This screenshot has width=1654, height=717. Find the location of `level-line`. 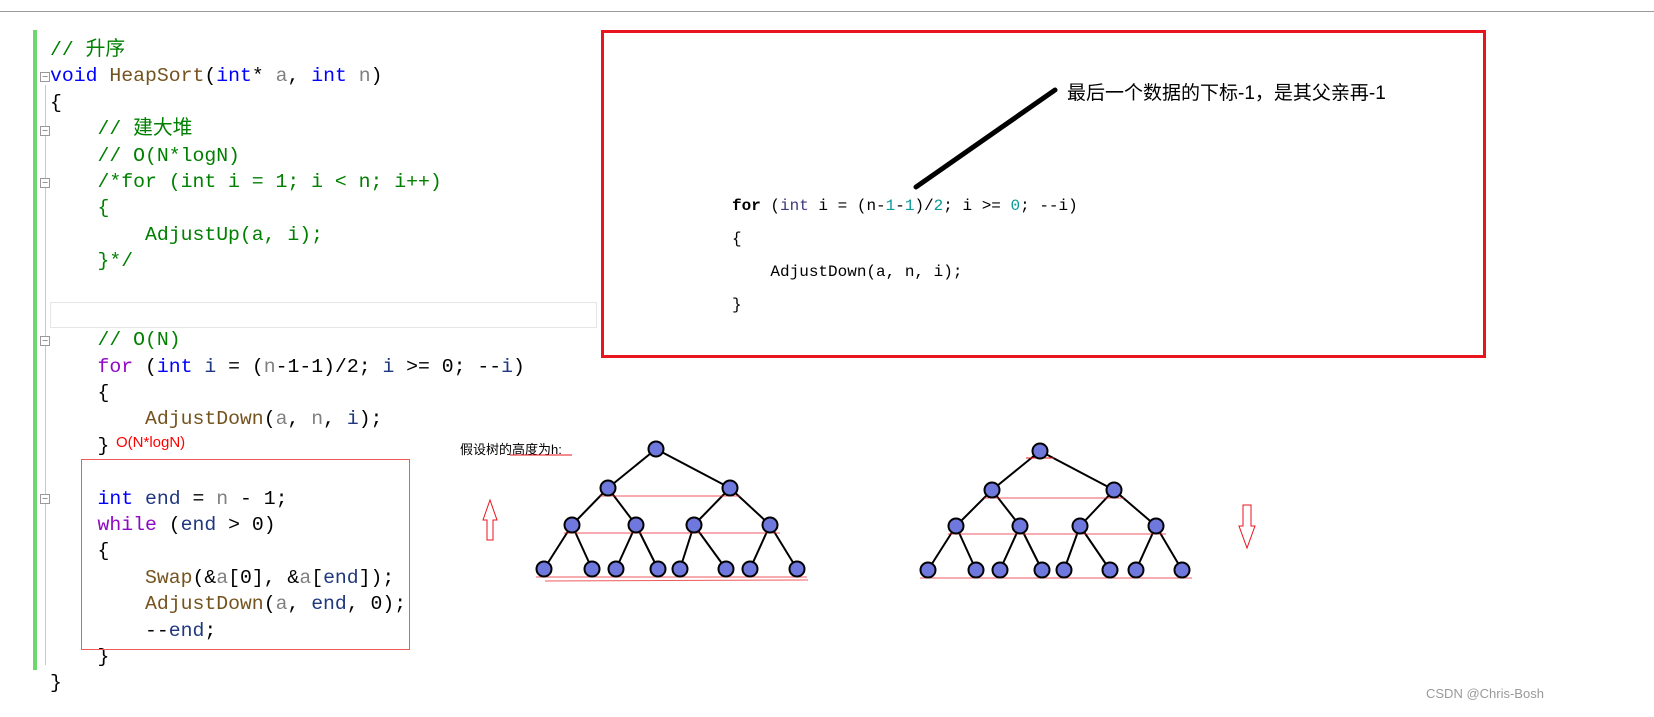

level-line is located at coordinates (676, 580).